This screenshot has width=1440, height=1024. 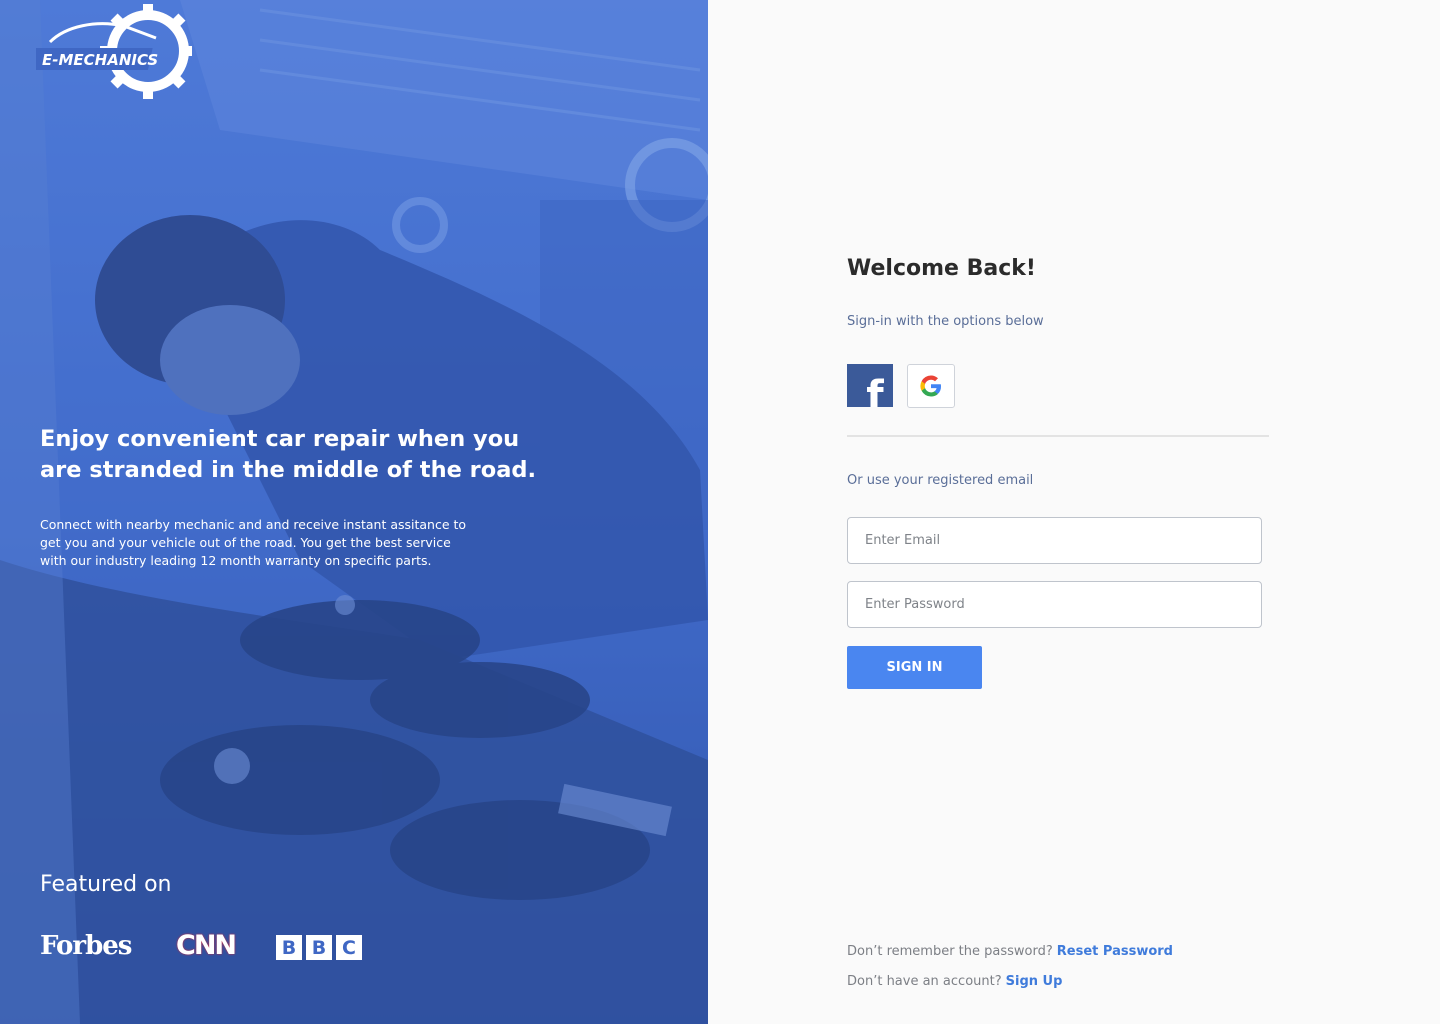 What do you see at coordinates (206, 945) in the screenshot?
I see `cnn-logo: CNN` at bounding box center [206, 945].